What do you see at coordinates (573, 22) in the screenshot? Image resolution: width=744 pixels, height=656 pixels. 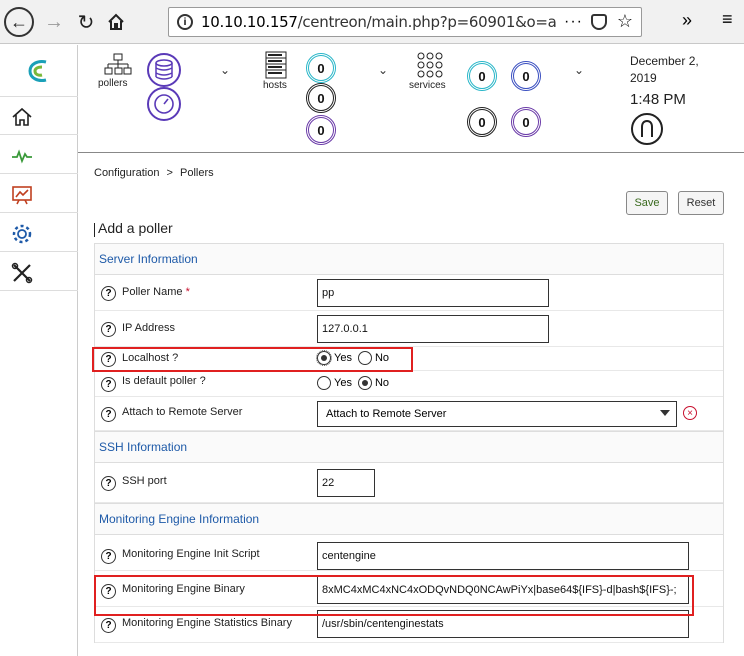 I see `page-actions-icon: ···` at bounding box center [573, 22].